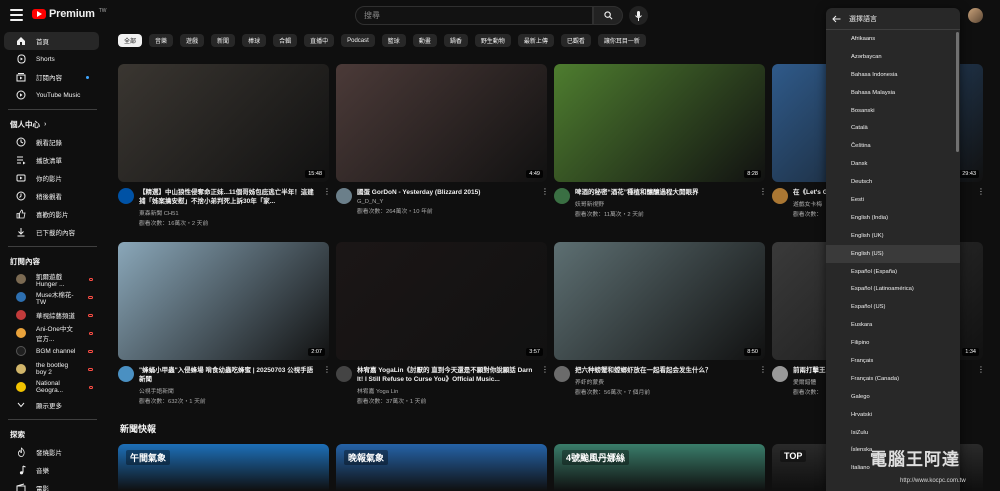 The height and width of the screenshot is (491, 1000). What do you see at coordinates (893, 307) in the screenshot?
I see `language-option: Español (US)` at bounding box center [893, 307].